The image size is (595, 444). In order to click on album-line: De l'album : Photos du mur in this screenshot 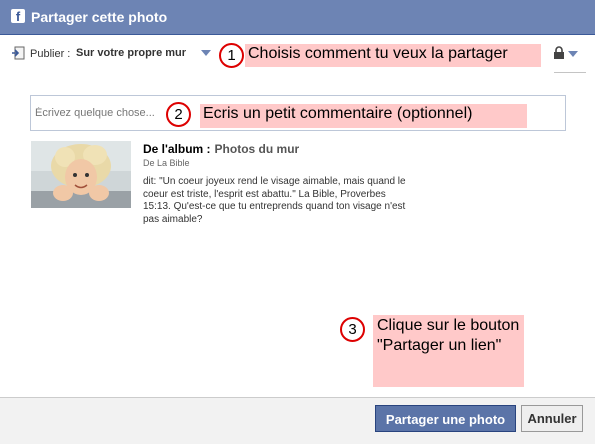, I will do `click(221, 149)`.